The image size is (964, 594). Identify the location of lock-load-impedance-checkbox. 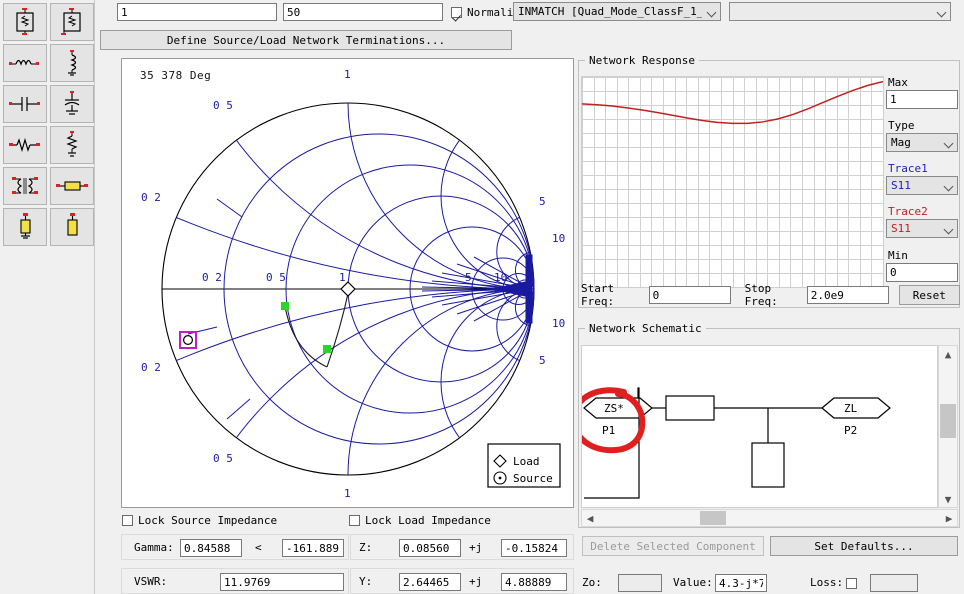
(354, 520).